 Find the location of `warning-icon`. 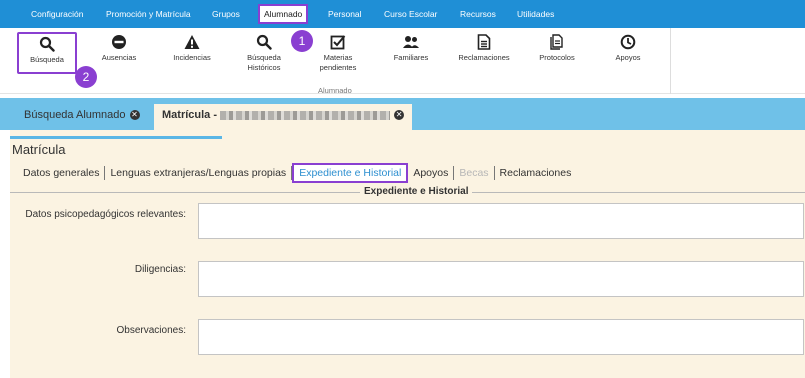

warning-icon is located at coordinates (192, 42).